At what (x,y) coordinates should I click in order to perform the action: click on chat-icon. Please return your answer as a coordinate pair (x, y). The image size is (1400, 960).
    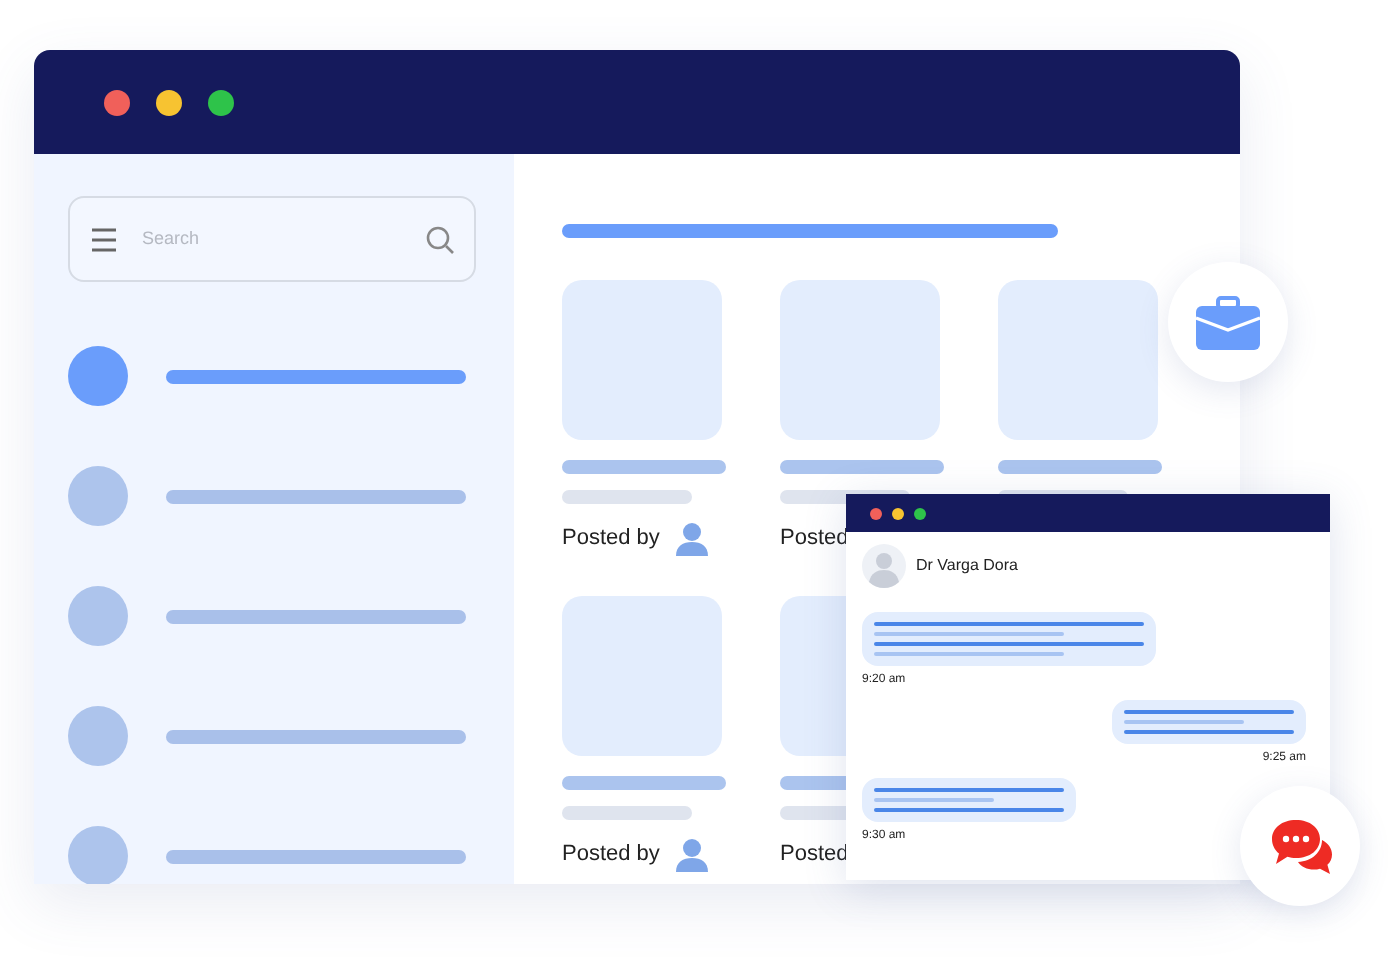
    Looking at the image, I should click on (1300, 846).